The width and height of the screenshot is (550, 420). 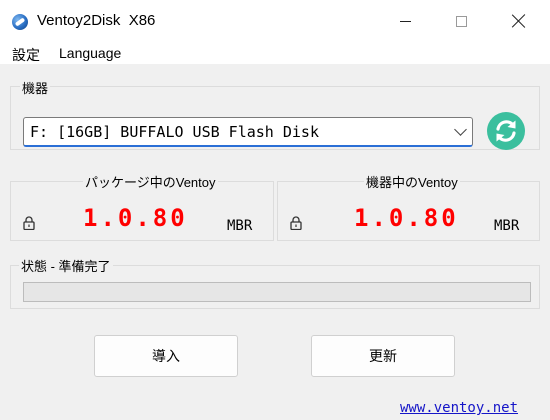 I want to click on progress-bar, so click(x=277, y=292).